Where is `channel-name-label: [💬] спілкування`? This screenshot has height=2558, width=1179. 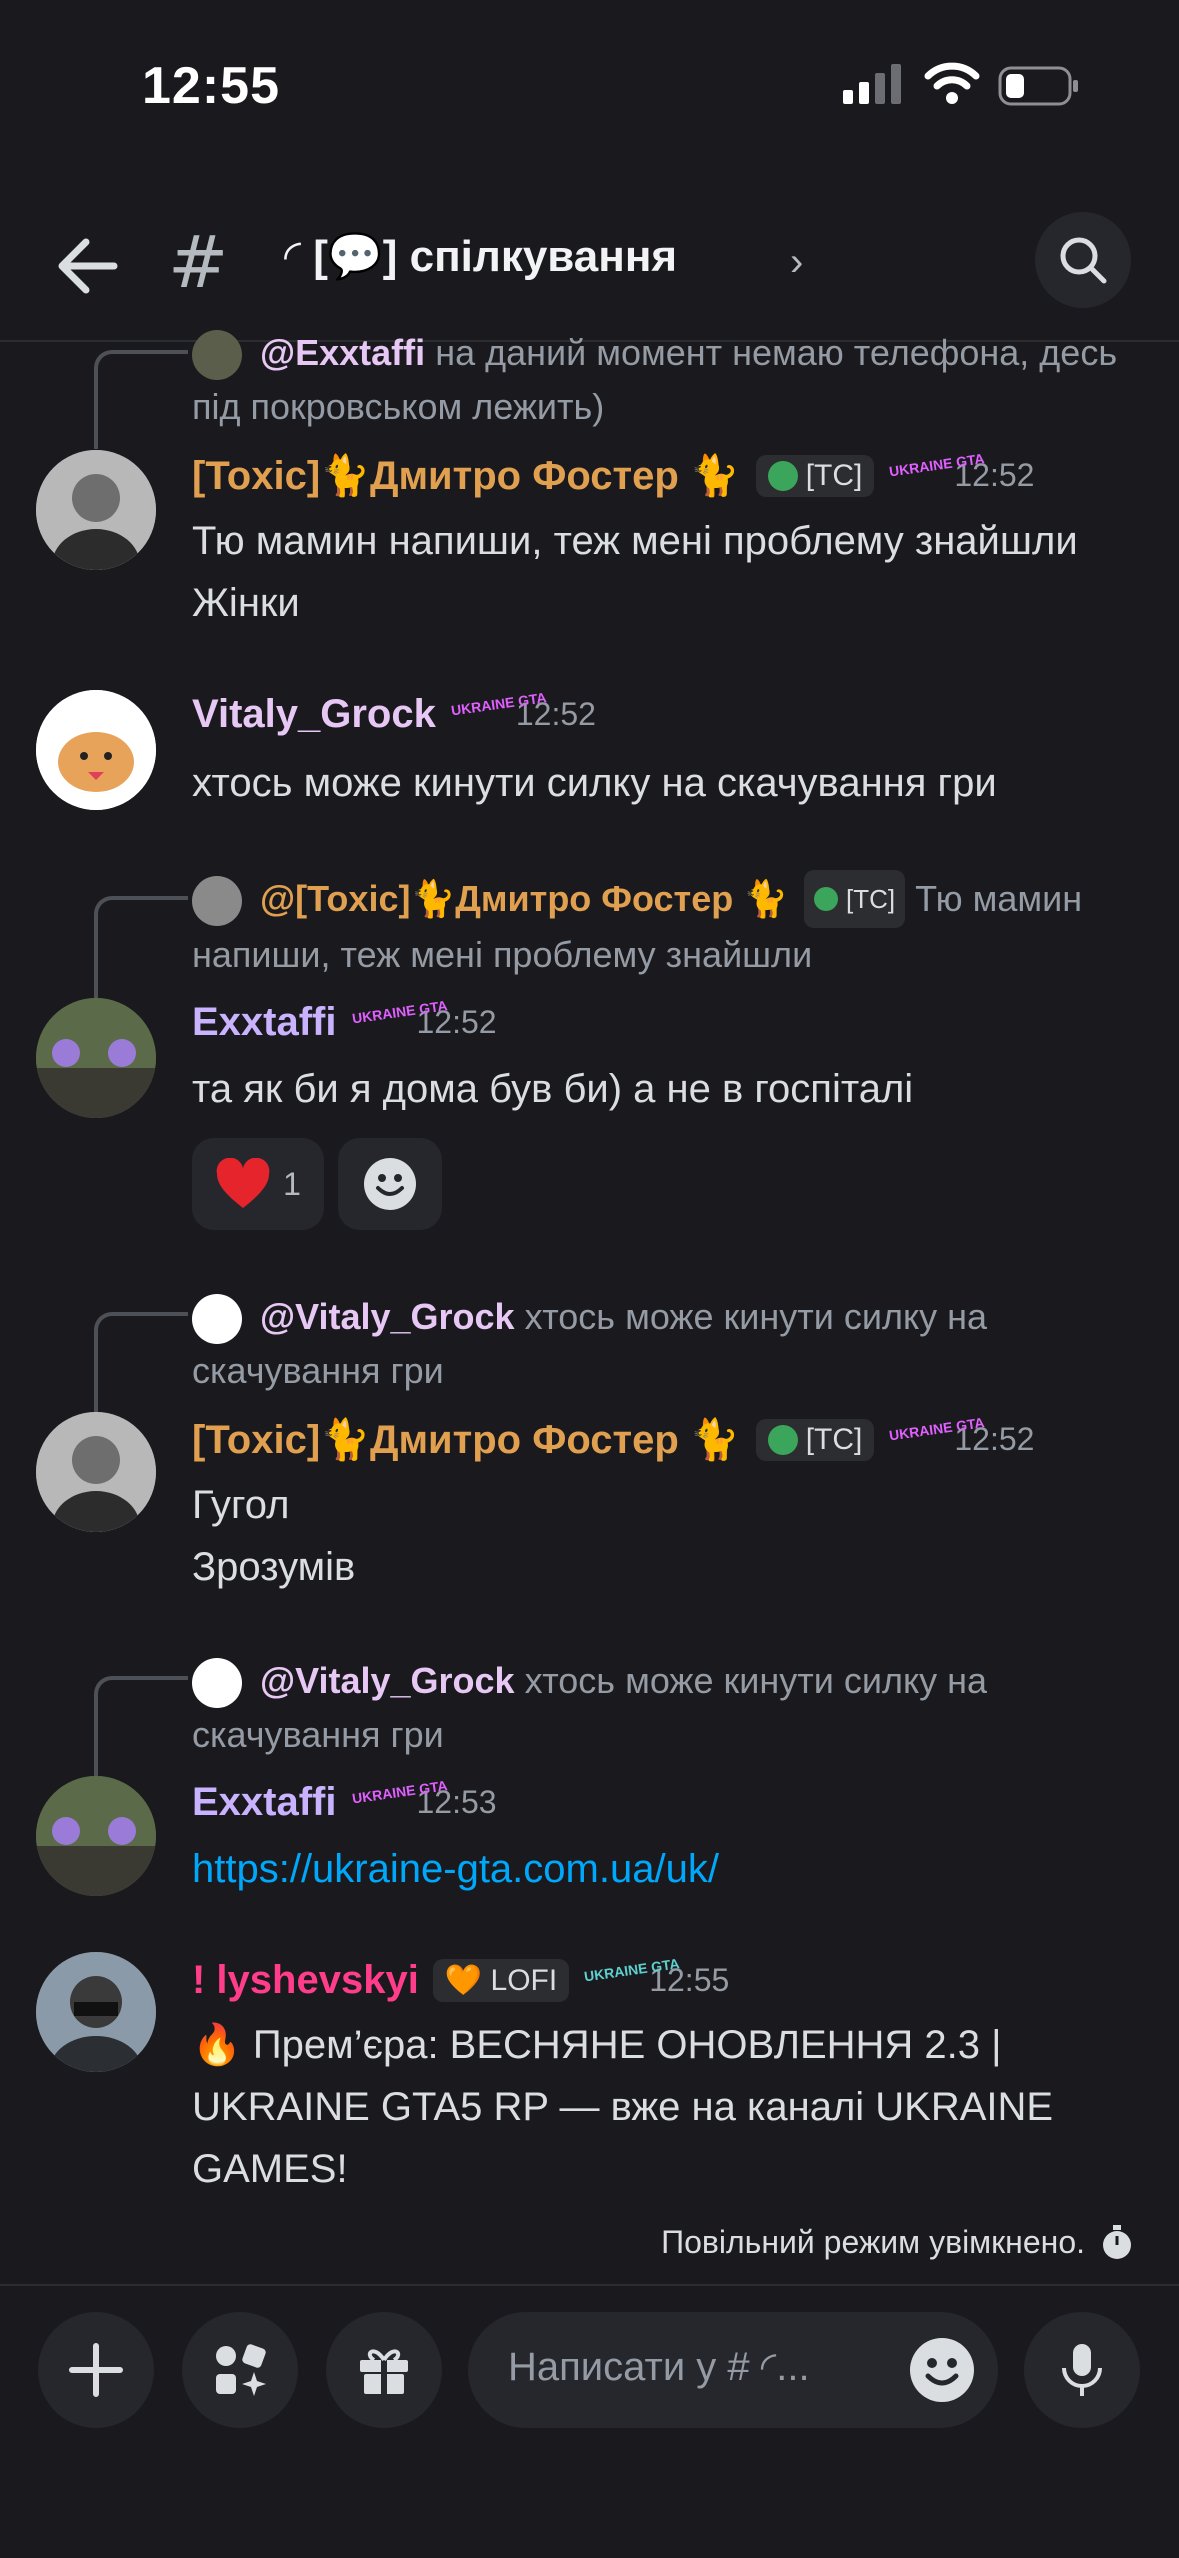
channel-name-label: [💬] спілкування is located at coordinates (495, 256).